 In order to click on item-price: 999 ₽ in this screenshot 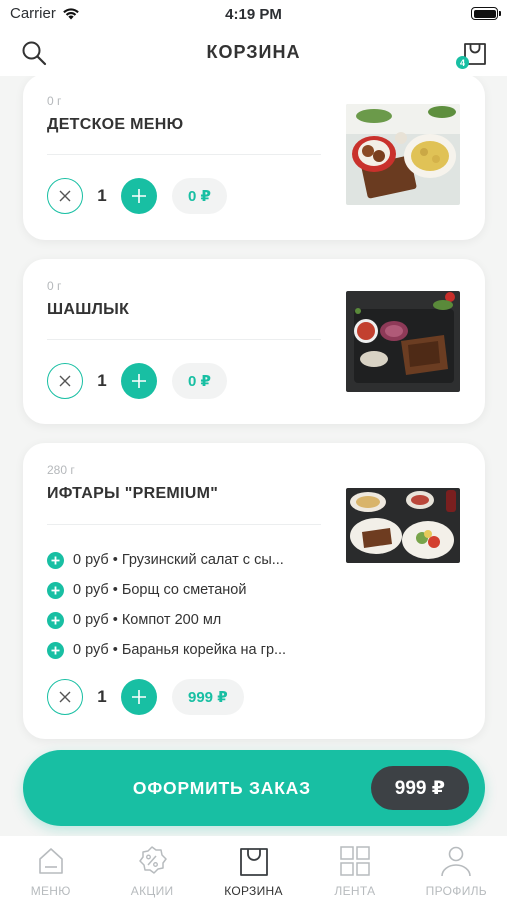, I will do `click(208, 697)`.